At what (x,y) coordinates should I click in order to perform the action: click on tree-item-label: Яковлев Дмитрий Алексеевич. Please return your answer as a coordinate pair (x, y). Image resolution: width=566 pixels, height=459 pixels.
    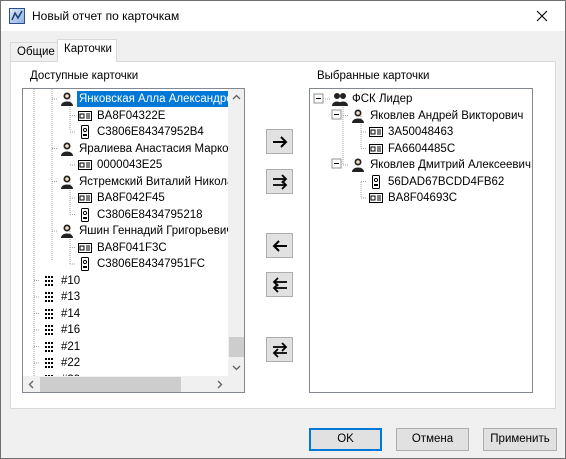
    Looking at the image, I should click on (450, 165).